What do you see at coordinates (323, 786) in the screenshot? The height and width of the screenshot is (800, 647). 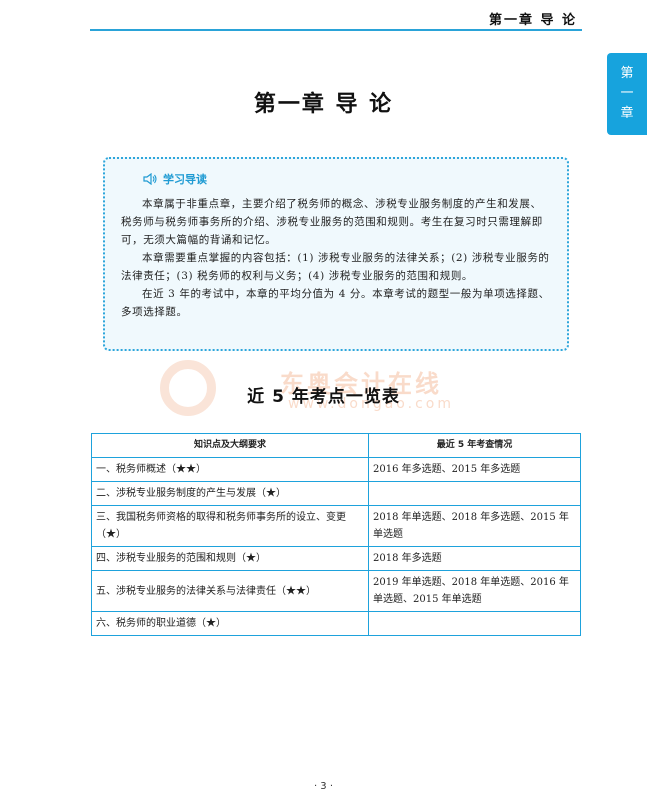 I see `page-number: · 3 ·` at bounding box center [323, 786].